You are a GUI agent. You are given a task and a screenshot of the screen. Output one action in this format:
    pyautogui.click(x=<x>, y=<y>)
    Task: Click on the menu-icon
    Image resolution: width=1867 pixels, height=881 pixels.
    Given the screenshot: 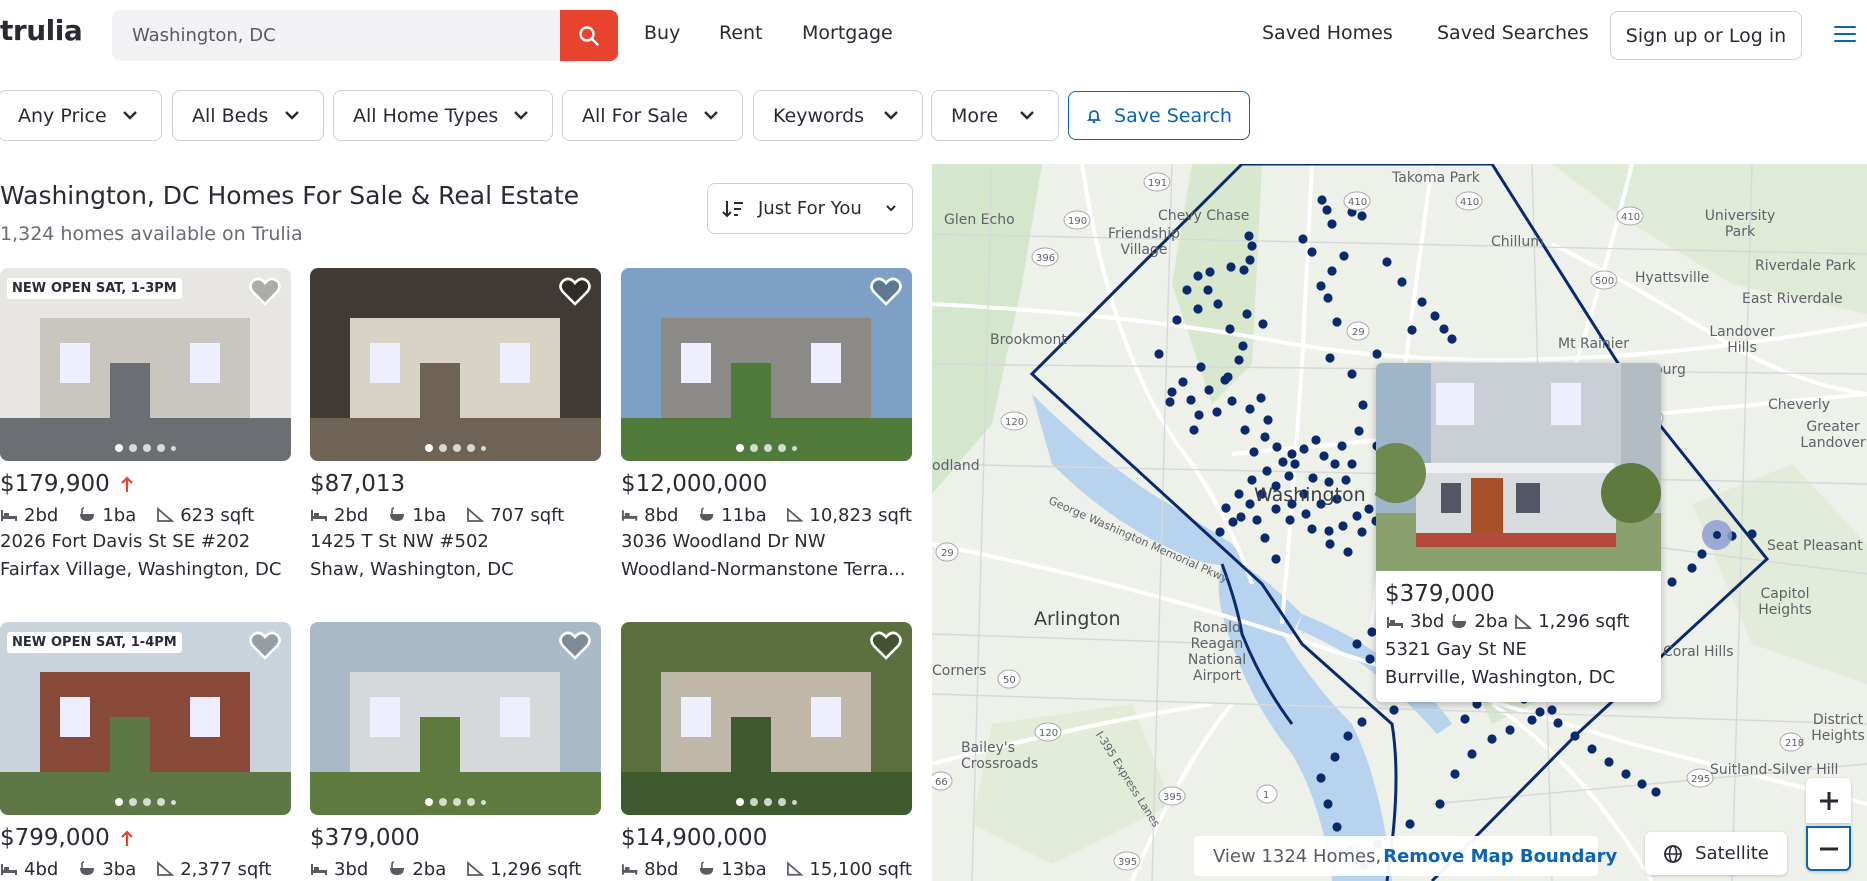 What is the action you would take?
    pyautogui.click(x=1845, y=35)
    